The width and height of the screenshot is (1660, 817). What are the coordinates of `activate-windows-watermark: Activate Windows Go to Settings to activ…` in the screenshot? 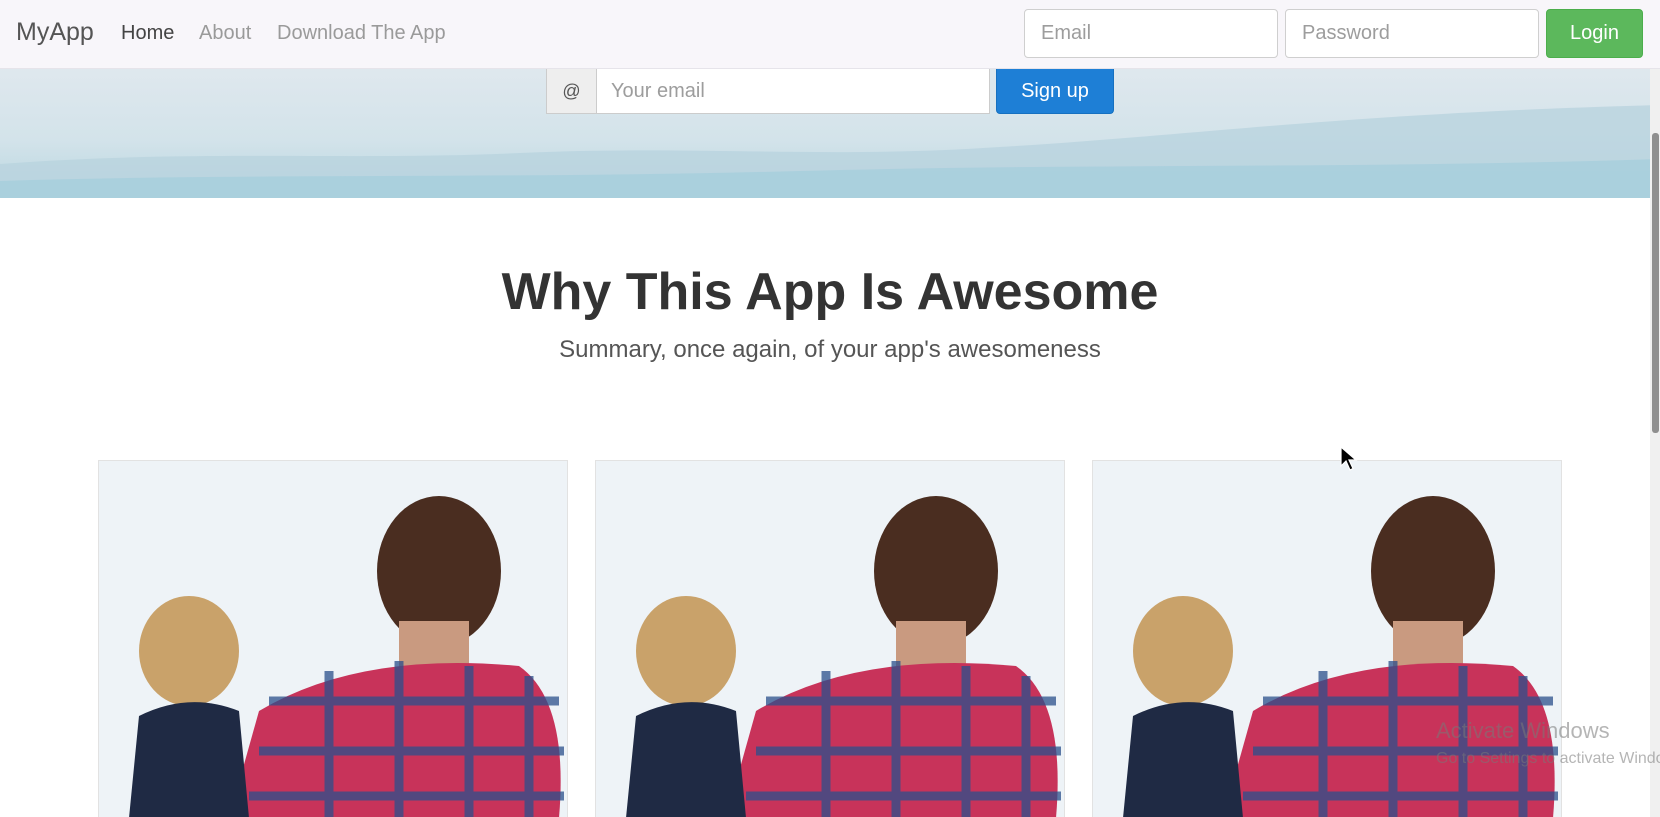 It's located at (1548, 743).